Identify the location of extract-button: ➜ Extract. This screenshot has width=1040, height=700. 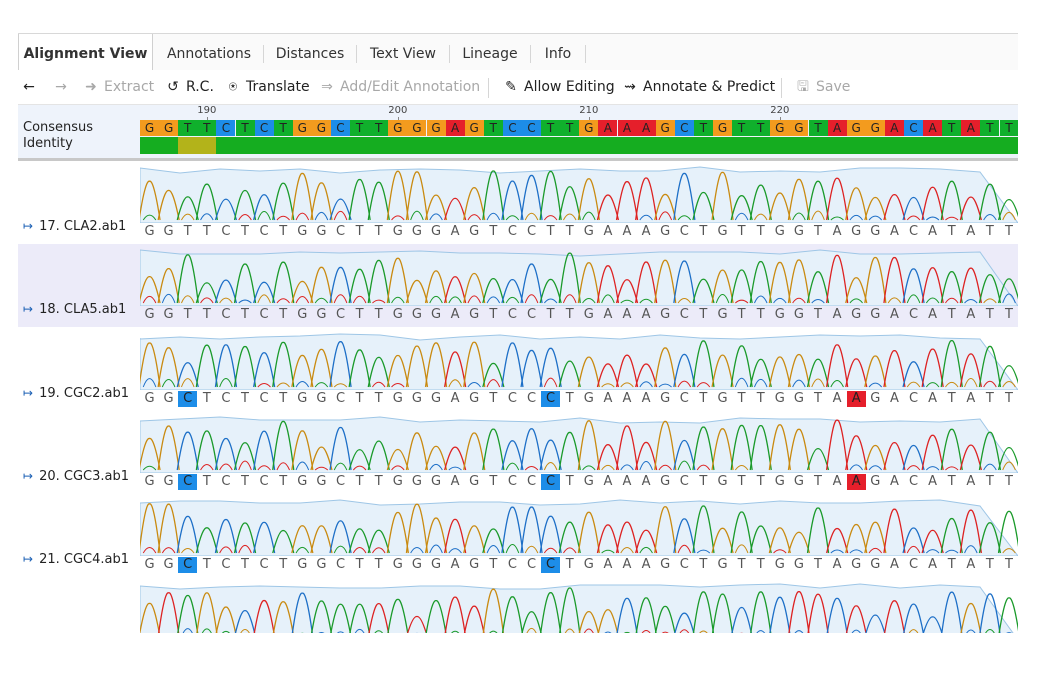
(118, 87).